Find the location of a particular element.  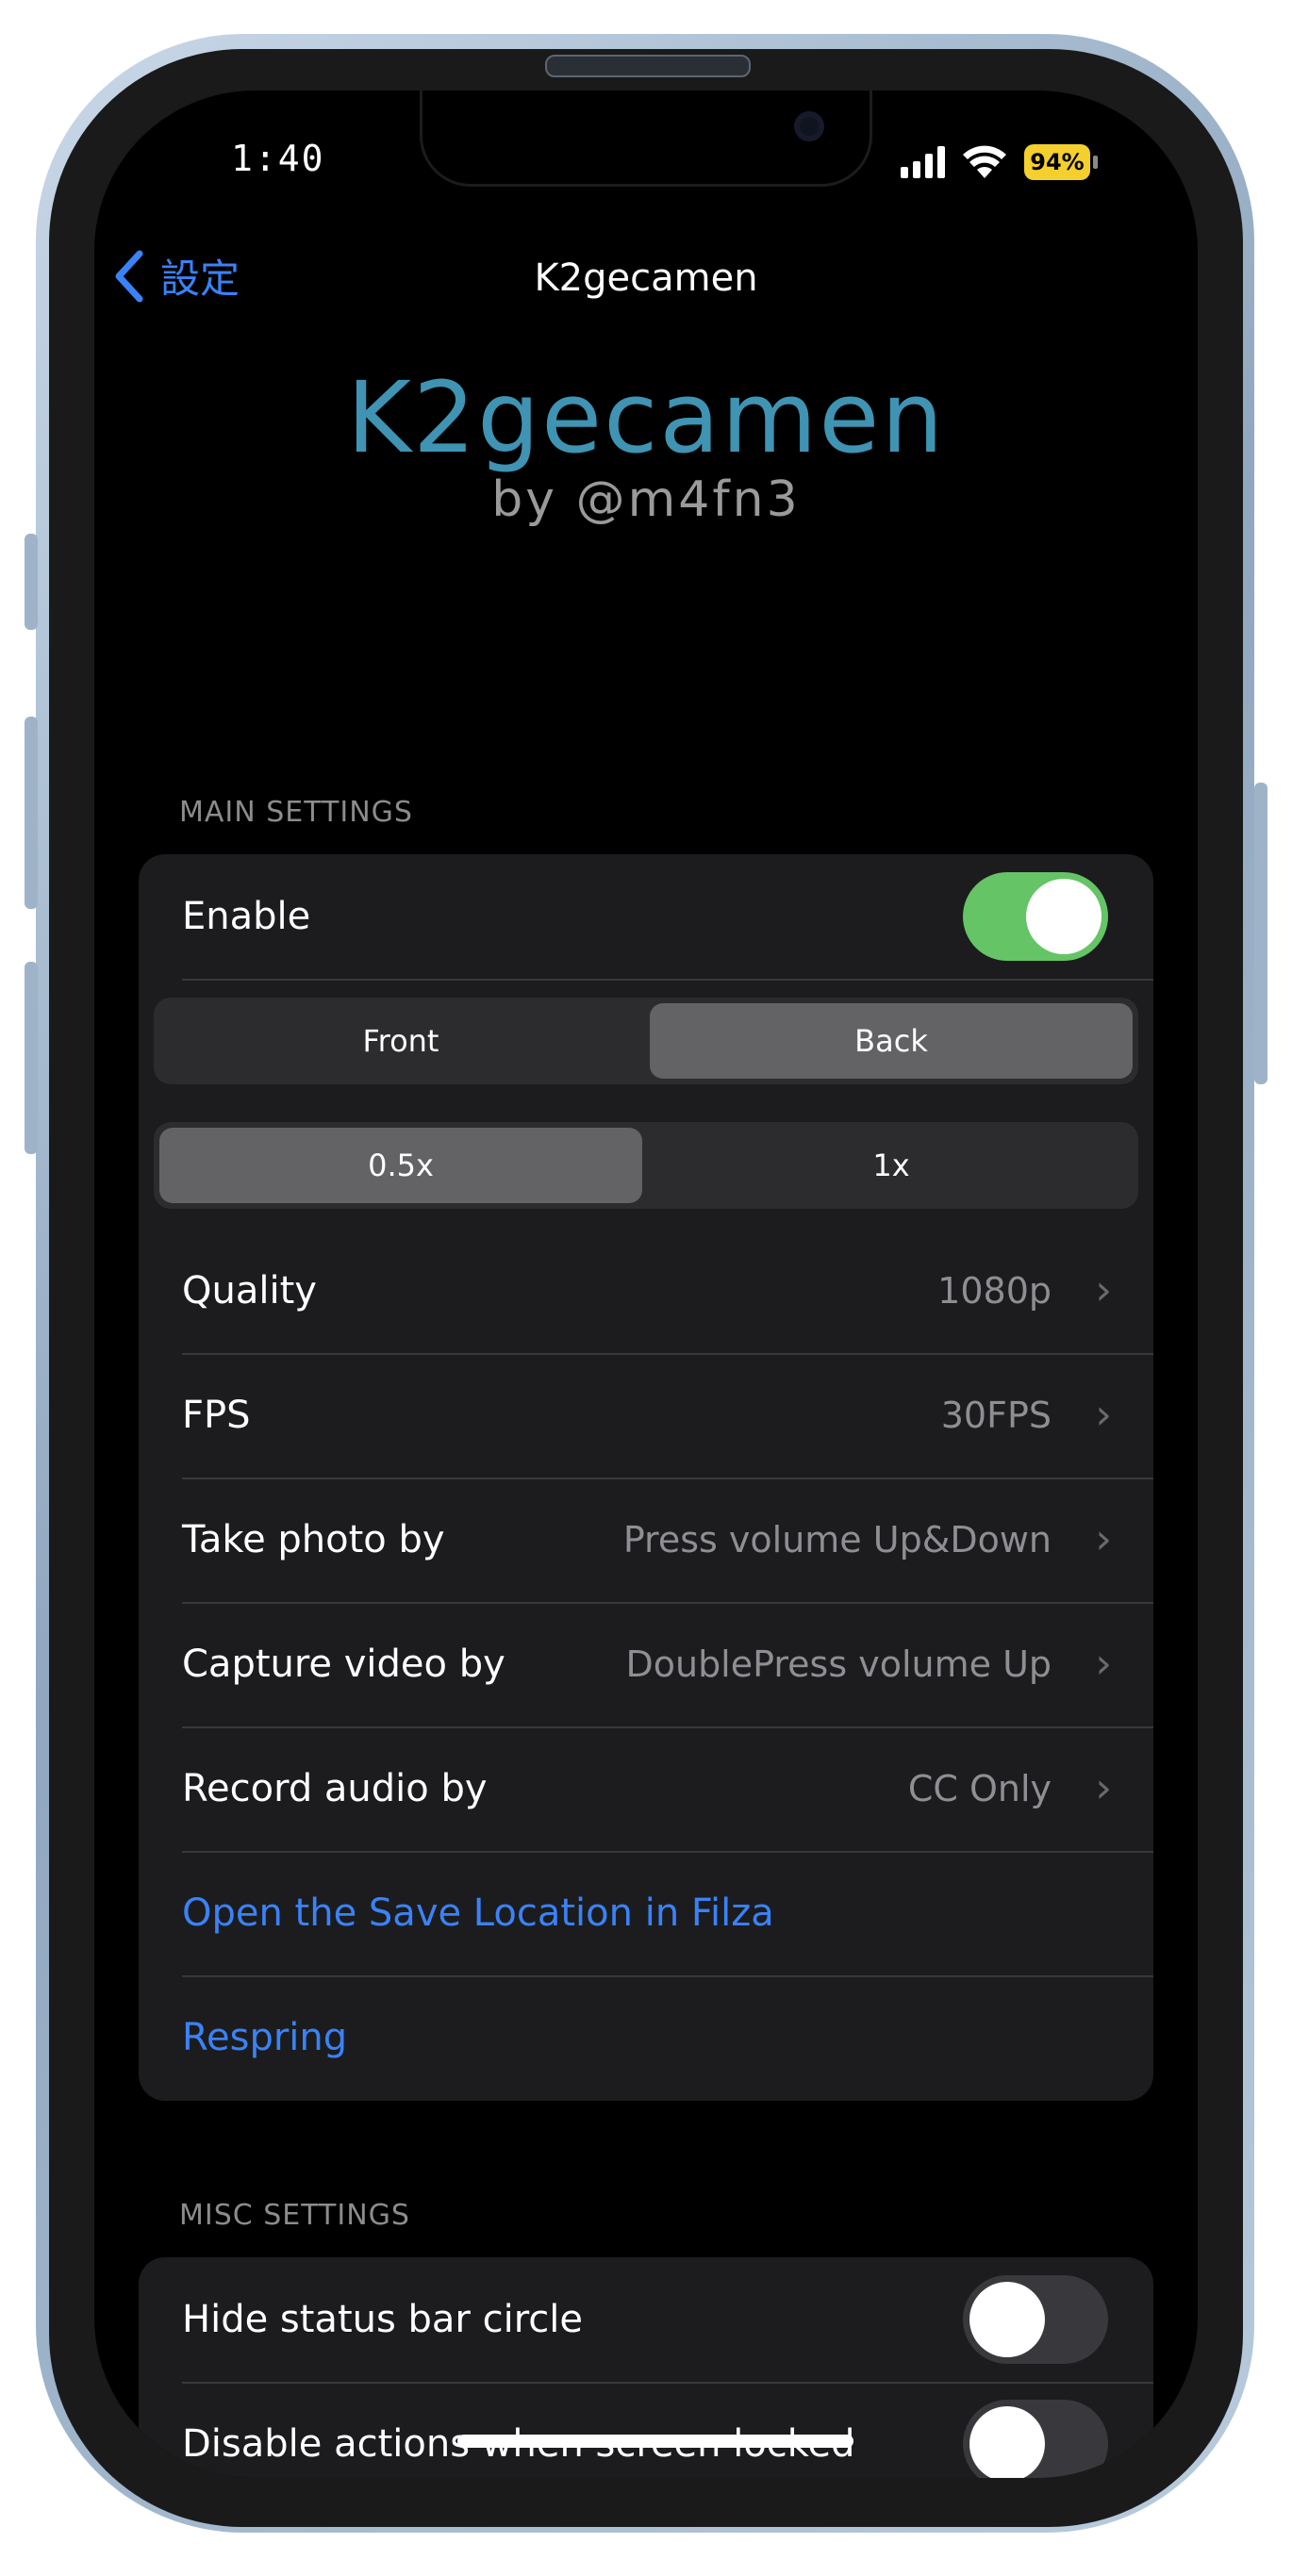

status-indicators: 94% is located at coordinates (999, 162).